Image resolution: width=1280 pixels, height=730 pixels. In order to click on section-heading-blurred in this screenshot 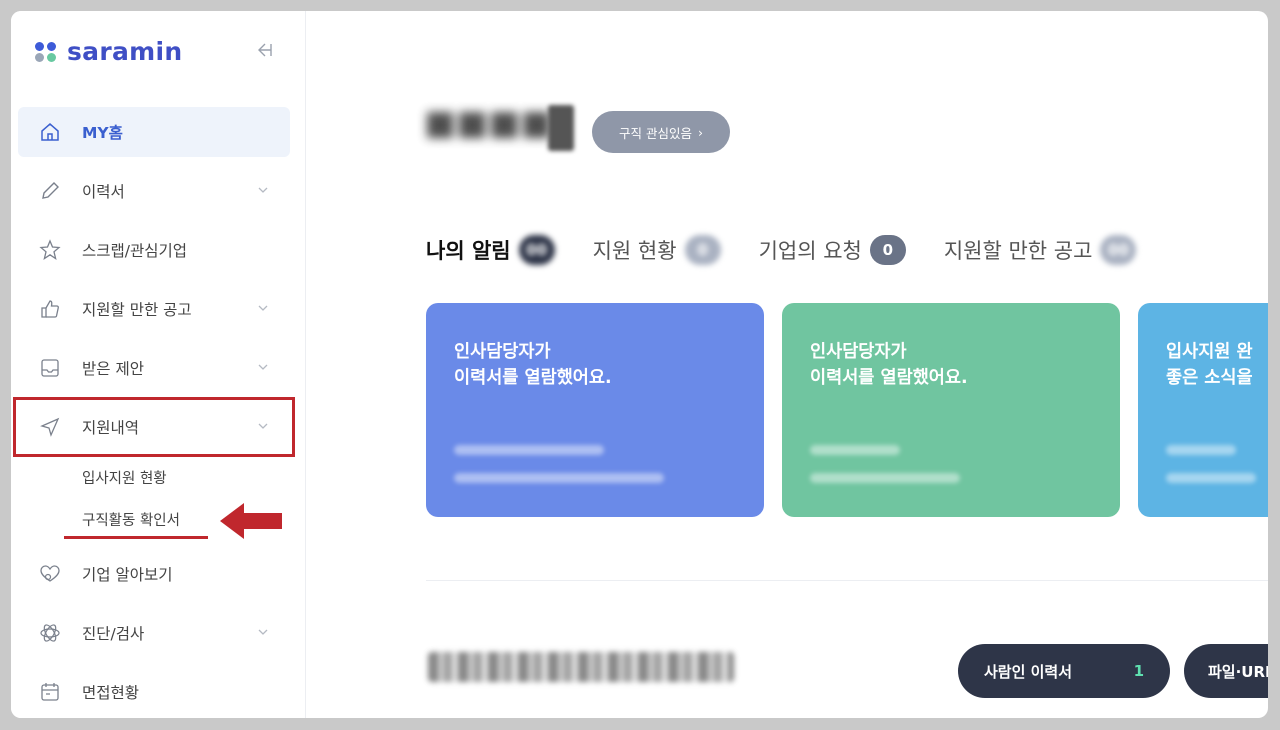, I will do `click(581, 667)`.